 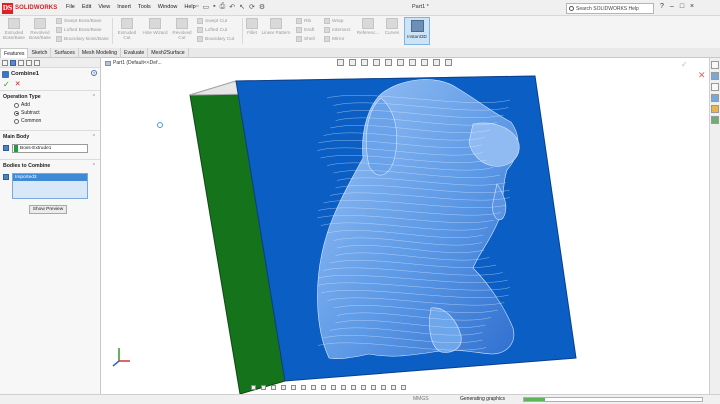 I want to click on shell-button: Shell, so click(x=305, y=39).